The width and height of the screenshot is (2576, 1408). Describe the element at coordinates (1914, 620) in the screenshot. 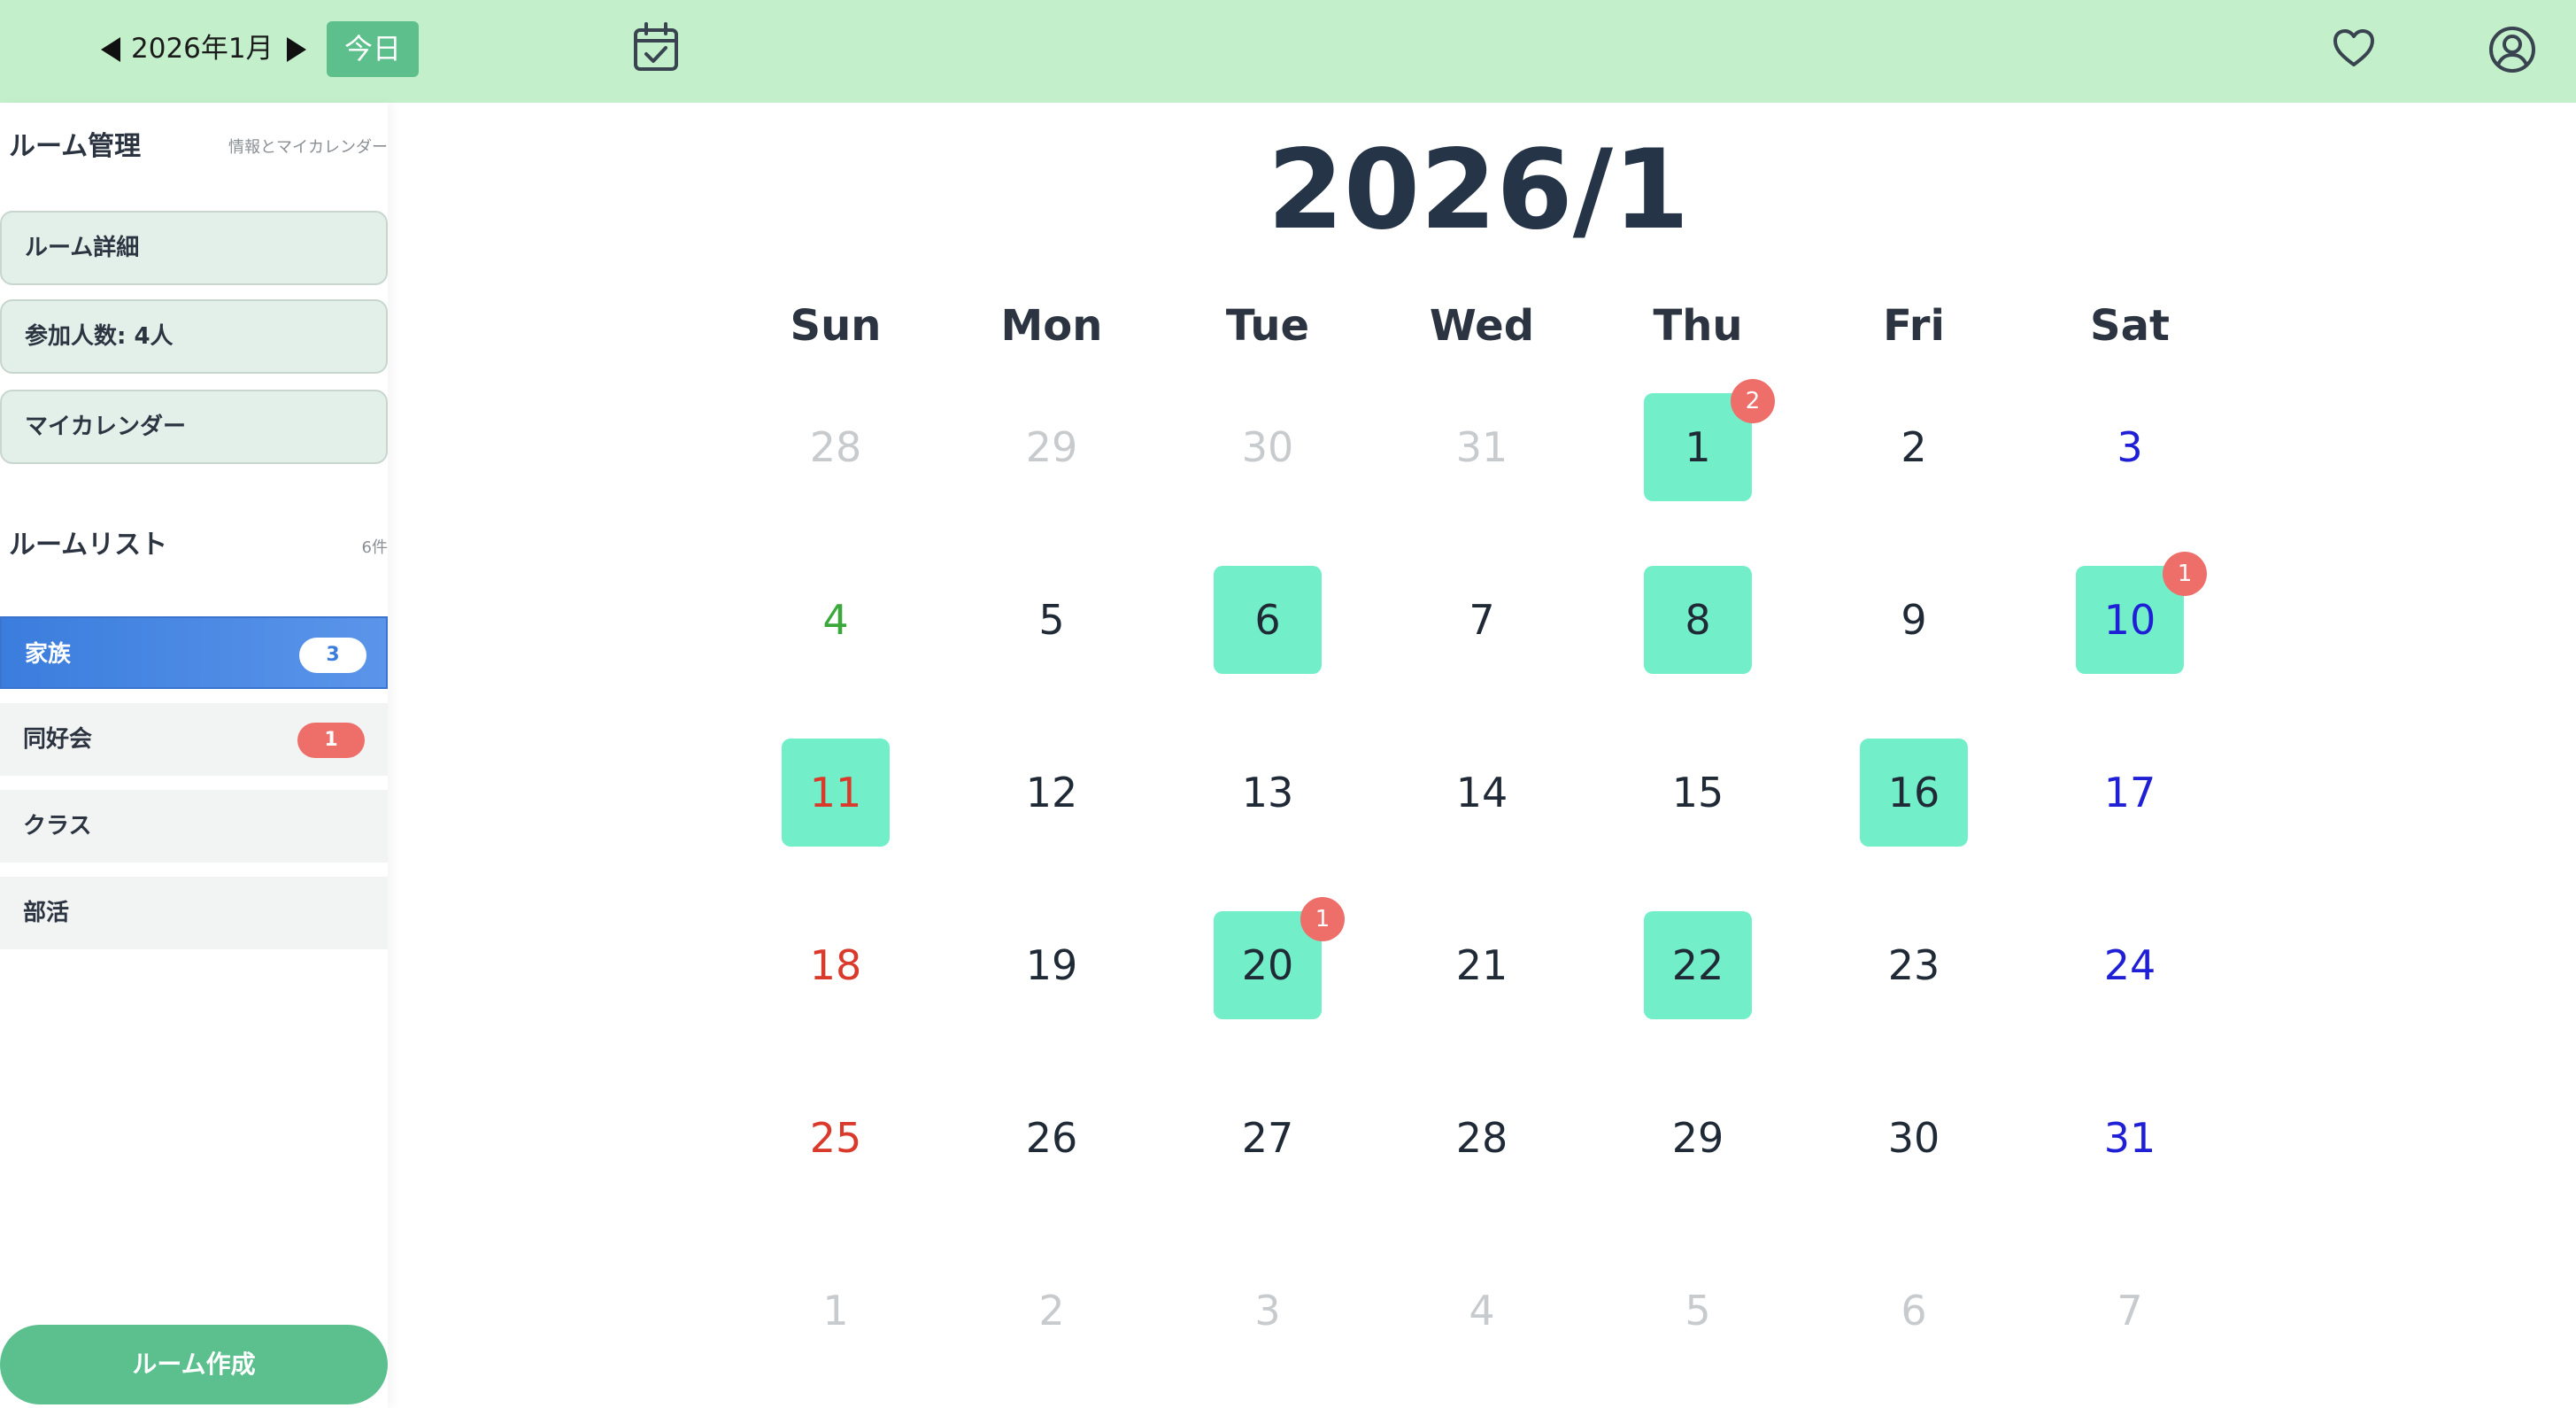

I see `day-cell: 9` at that location.